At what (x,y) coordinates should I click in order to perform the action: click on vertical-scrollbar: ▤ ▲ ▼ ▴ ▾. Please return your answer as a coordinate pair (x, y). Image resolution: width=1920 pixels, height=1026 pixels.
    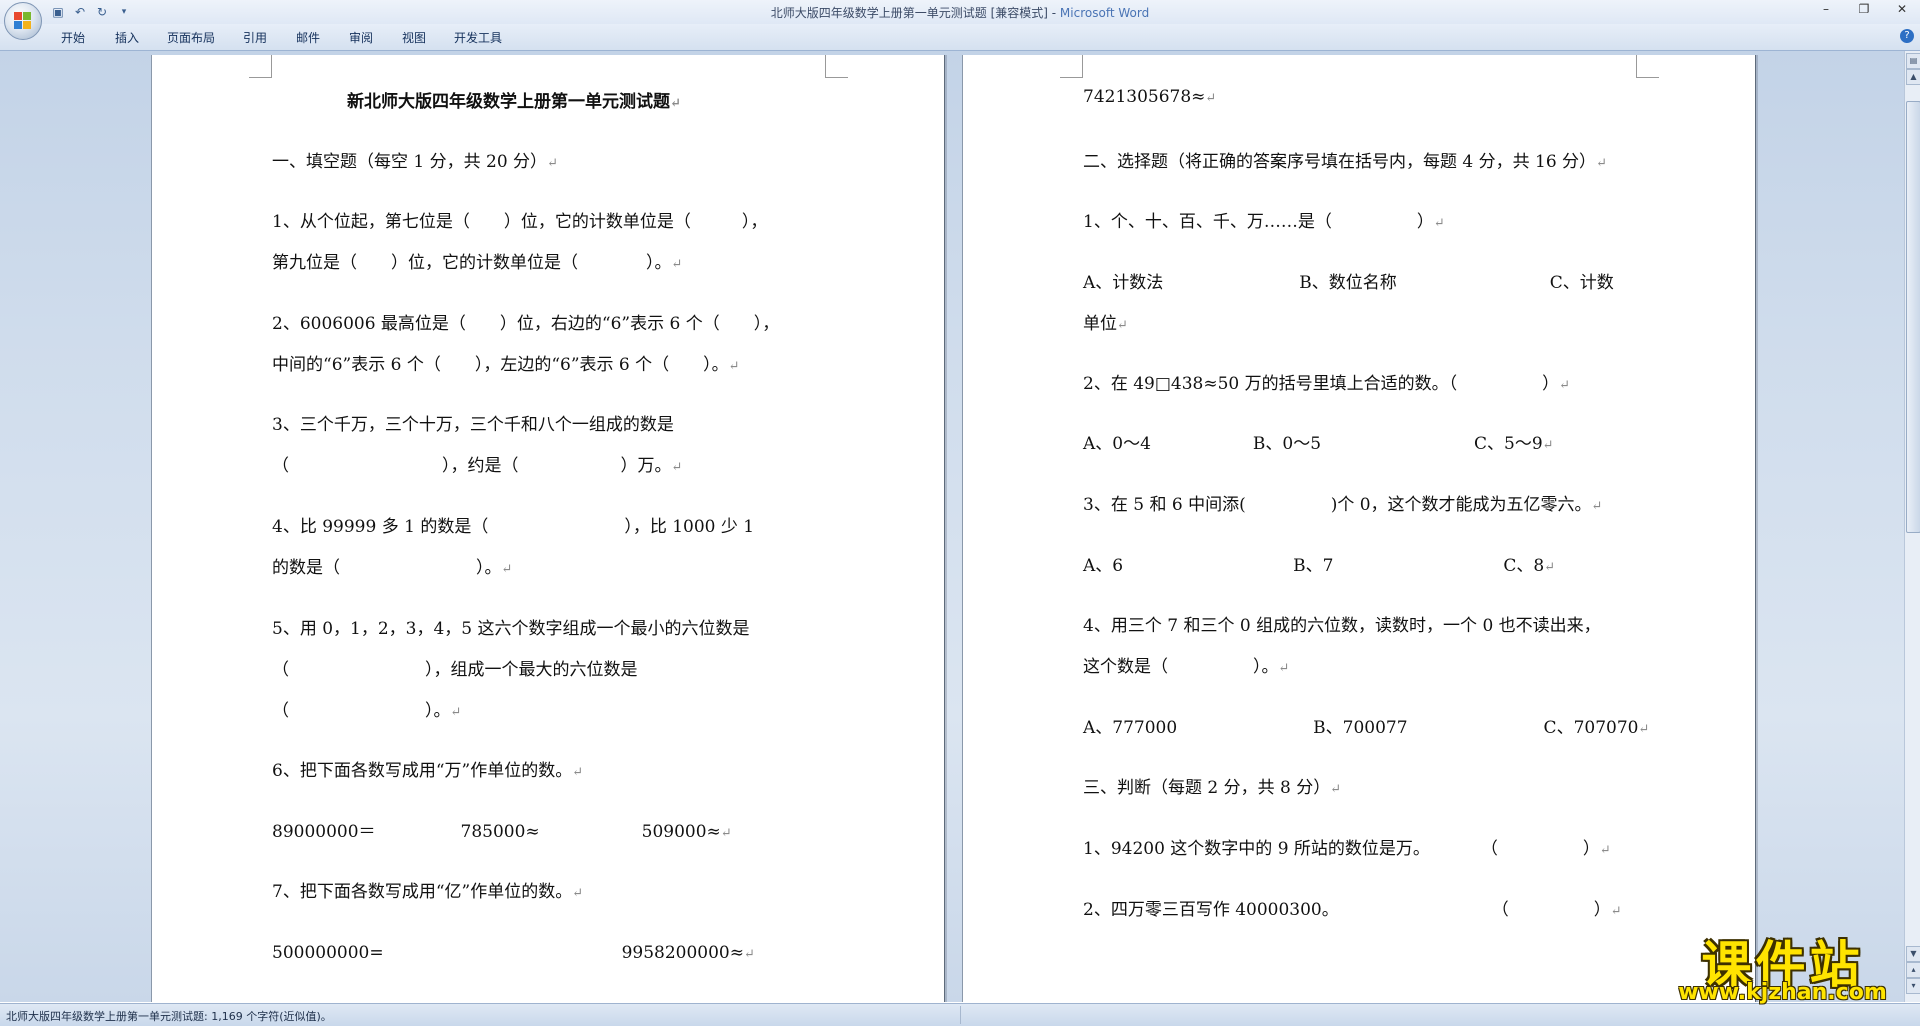
    Looking at the image, I should click on (1912, 526).